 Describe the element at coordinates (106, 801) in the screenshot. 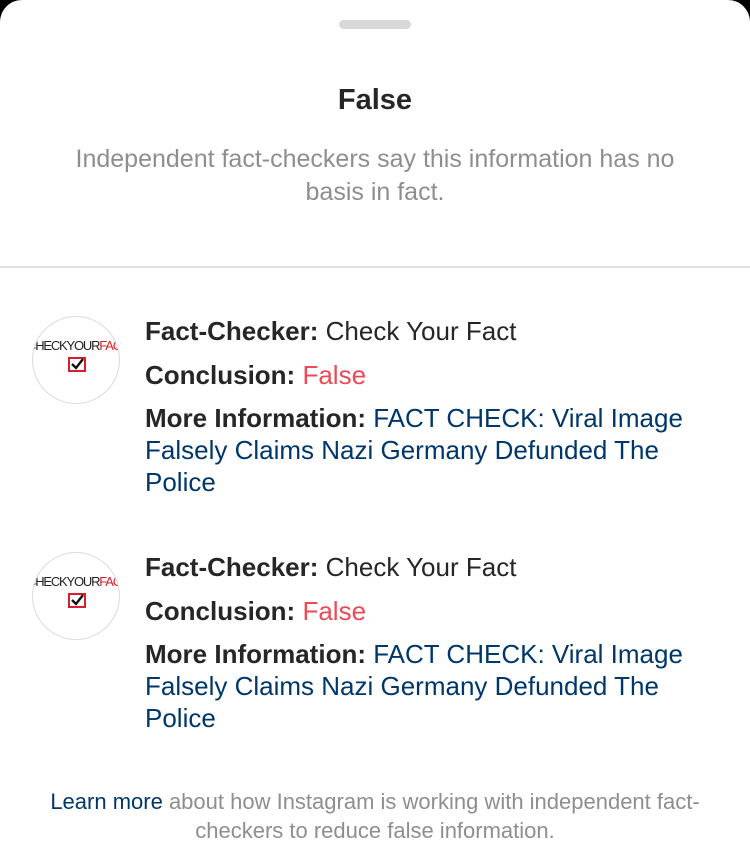

I see `learn-more-link: Learn more` at that location.